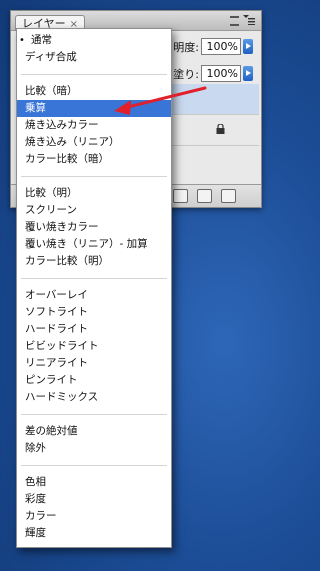 Image resolution: width=320 pixels, height=571 pixels. I want to click on menu-item-label: 輝度, so click(35, 533).